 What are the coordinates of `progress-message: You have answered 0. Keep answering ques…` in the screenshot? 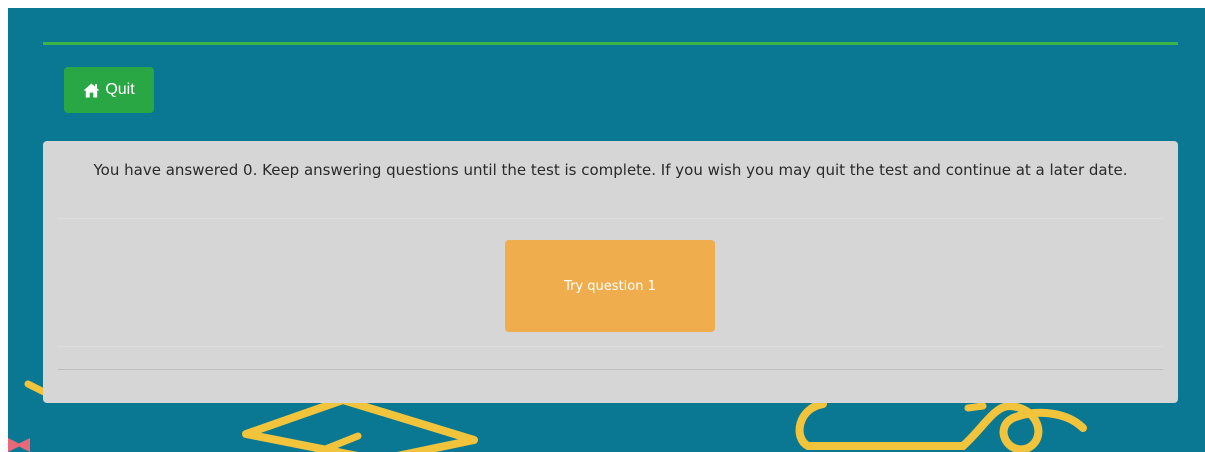 It's located at (610, 170).